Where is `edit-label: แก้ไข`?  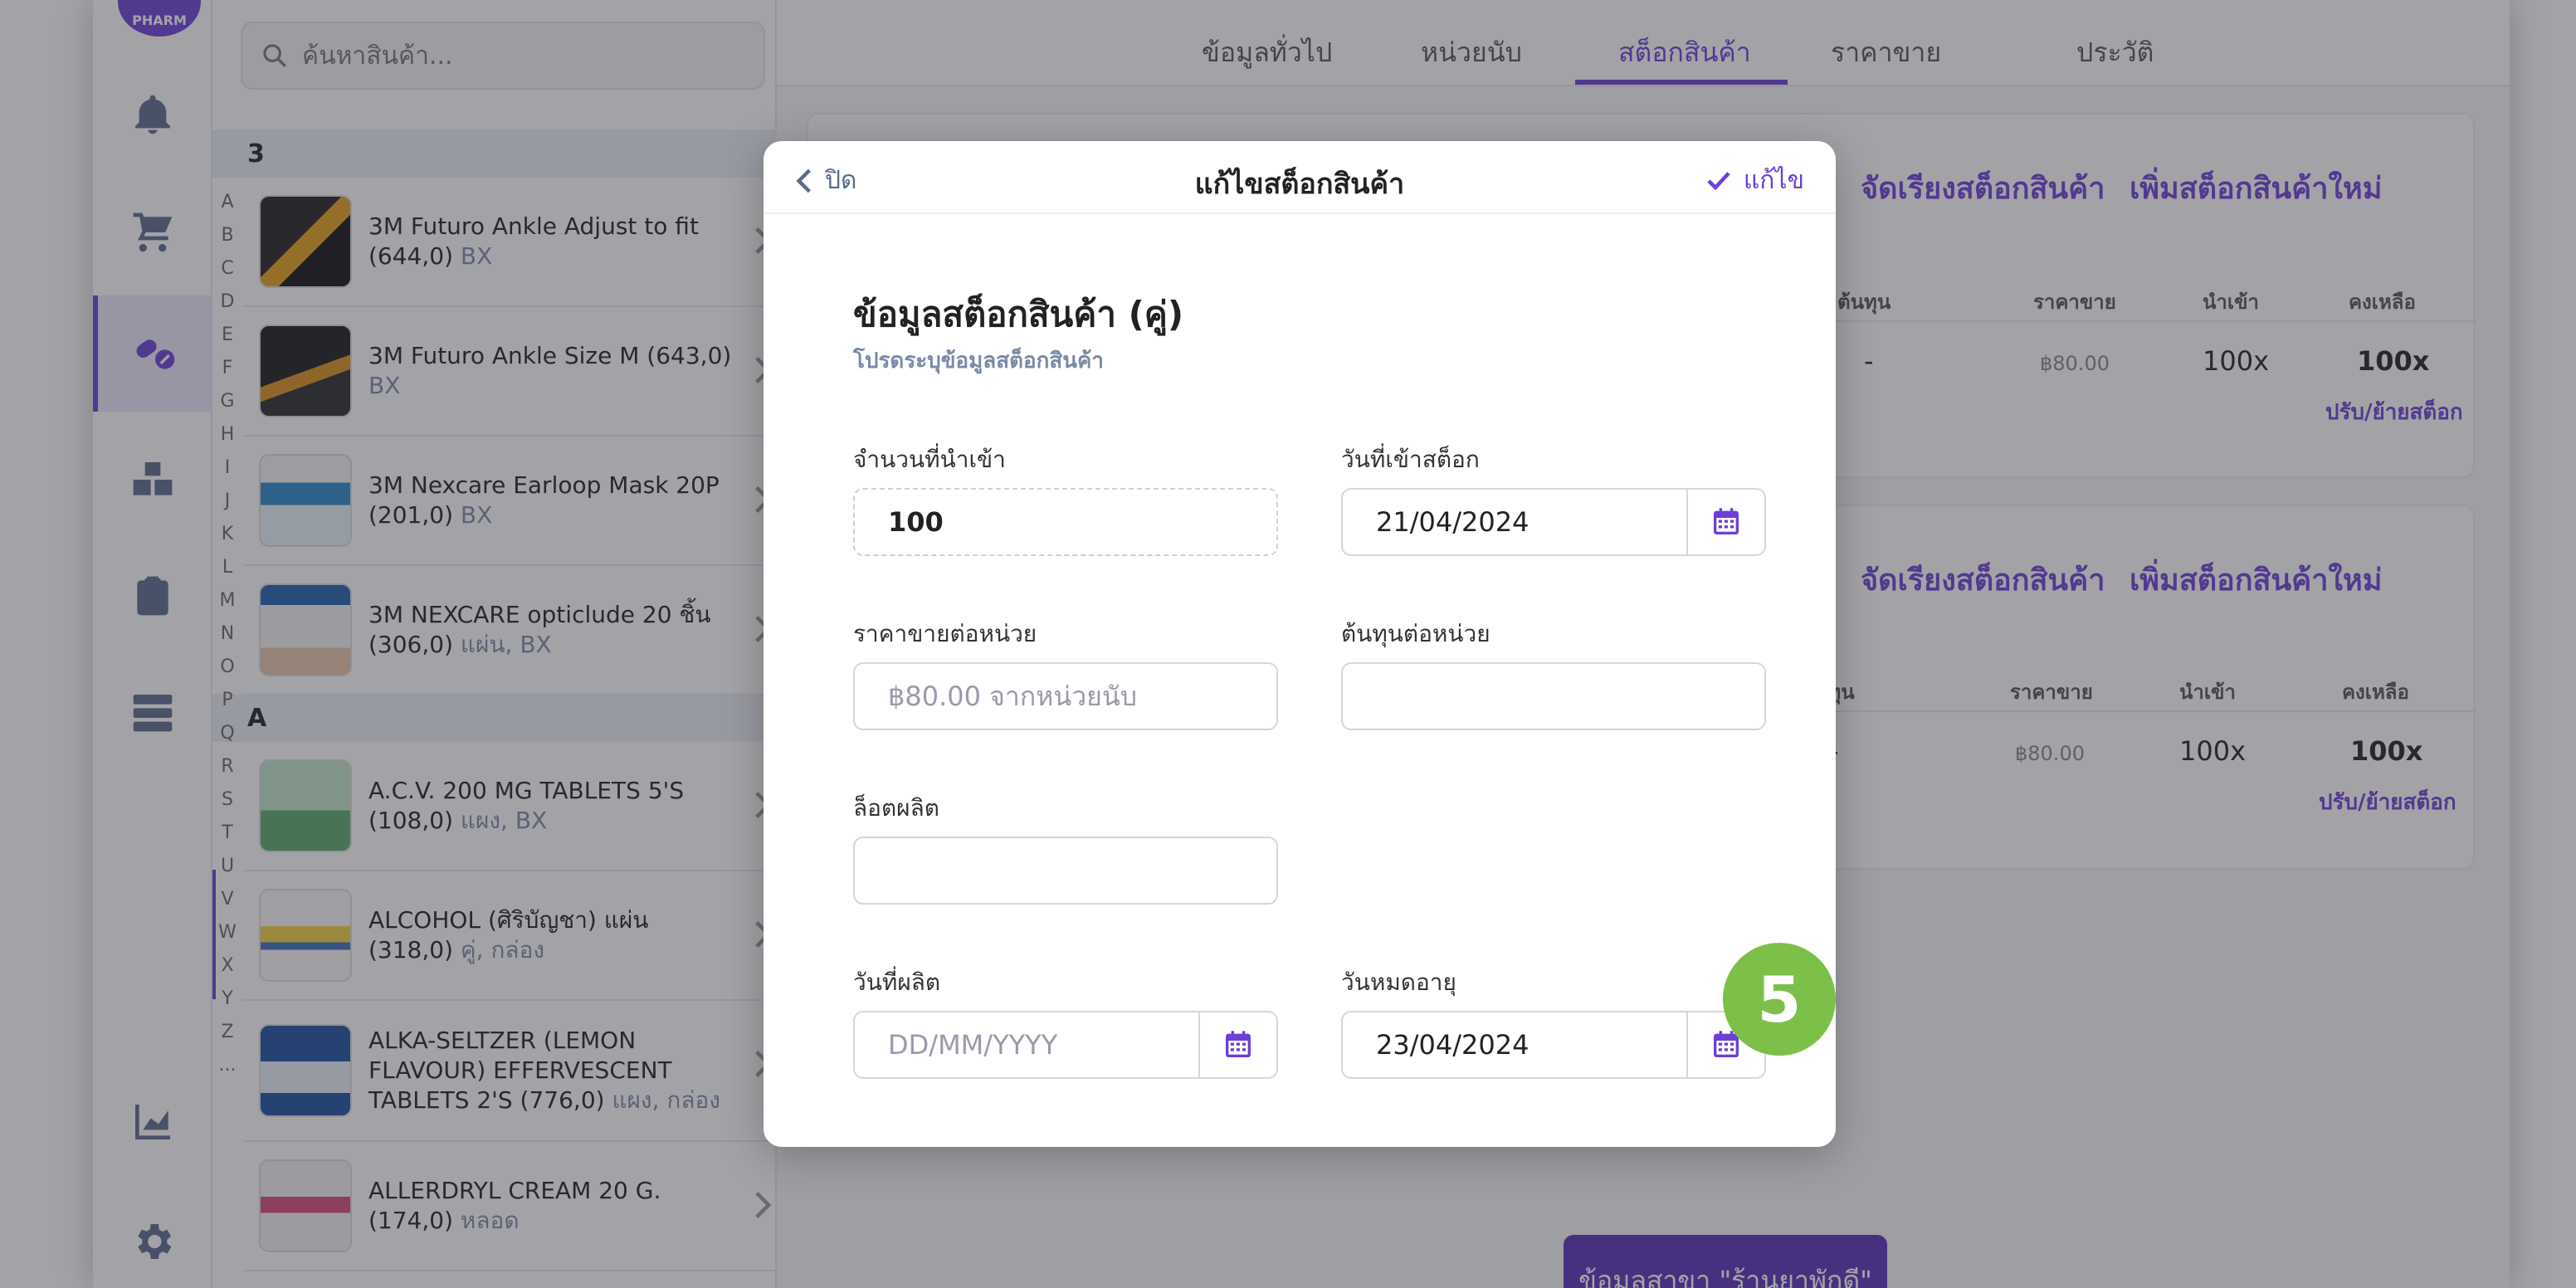
edit-label: แก้ไข is located at coordinates (1773, 181).